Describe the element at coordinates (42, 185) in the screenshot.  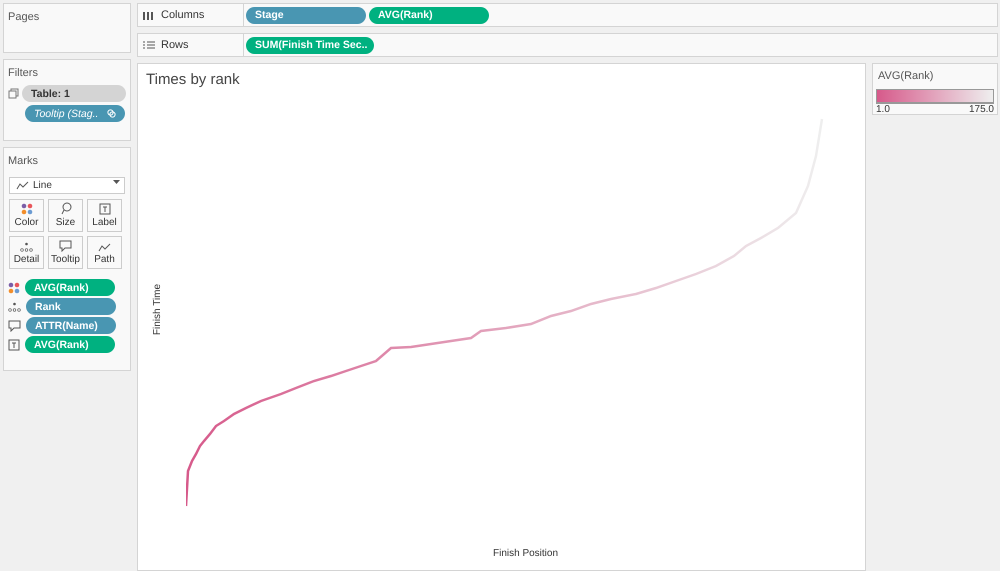
I see `dropdown-value: Line` at that location.